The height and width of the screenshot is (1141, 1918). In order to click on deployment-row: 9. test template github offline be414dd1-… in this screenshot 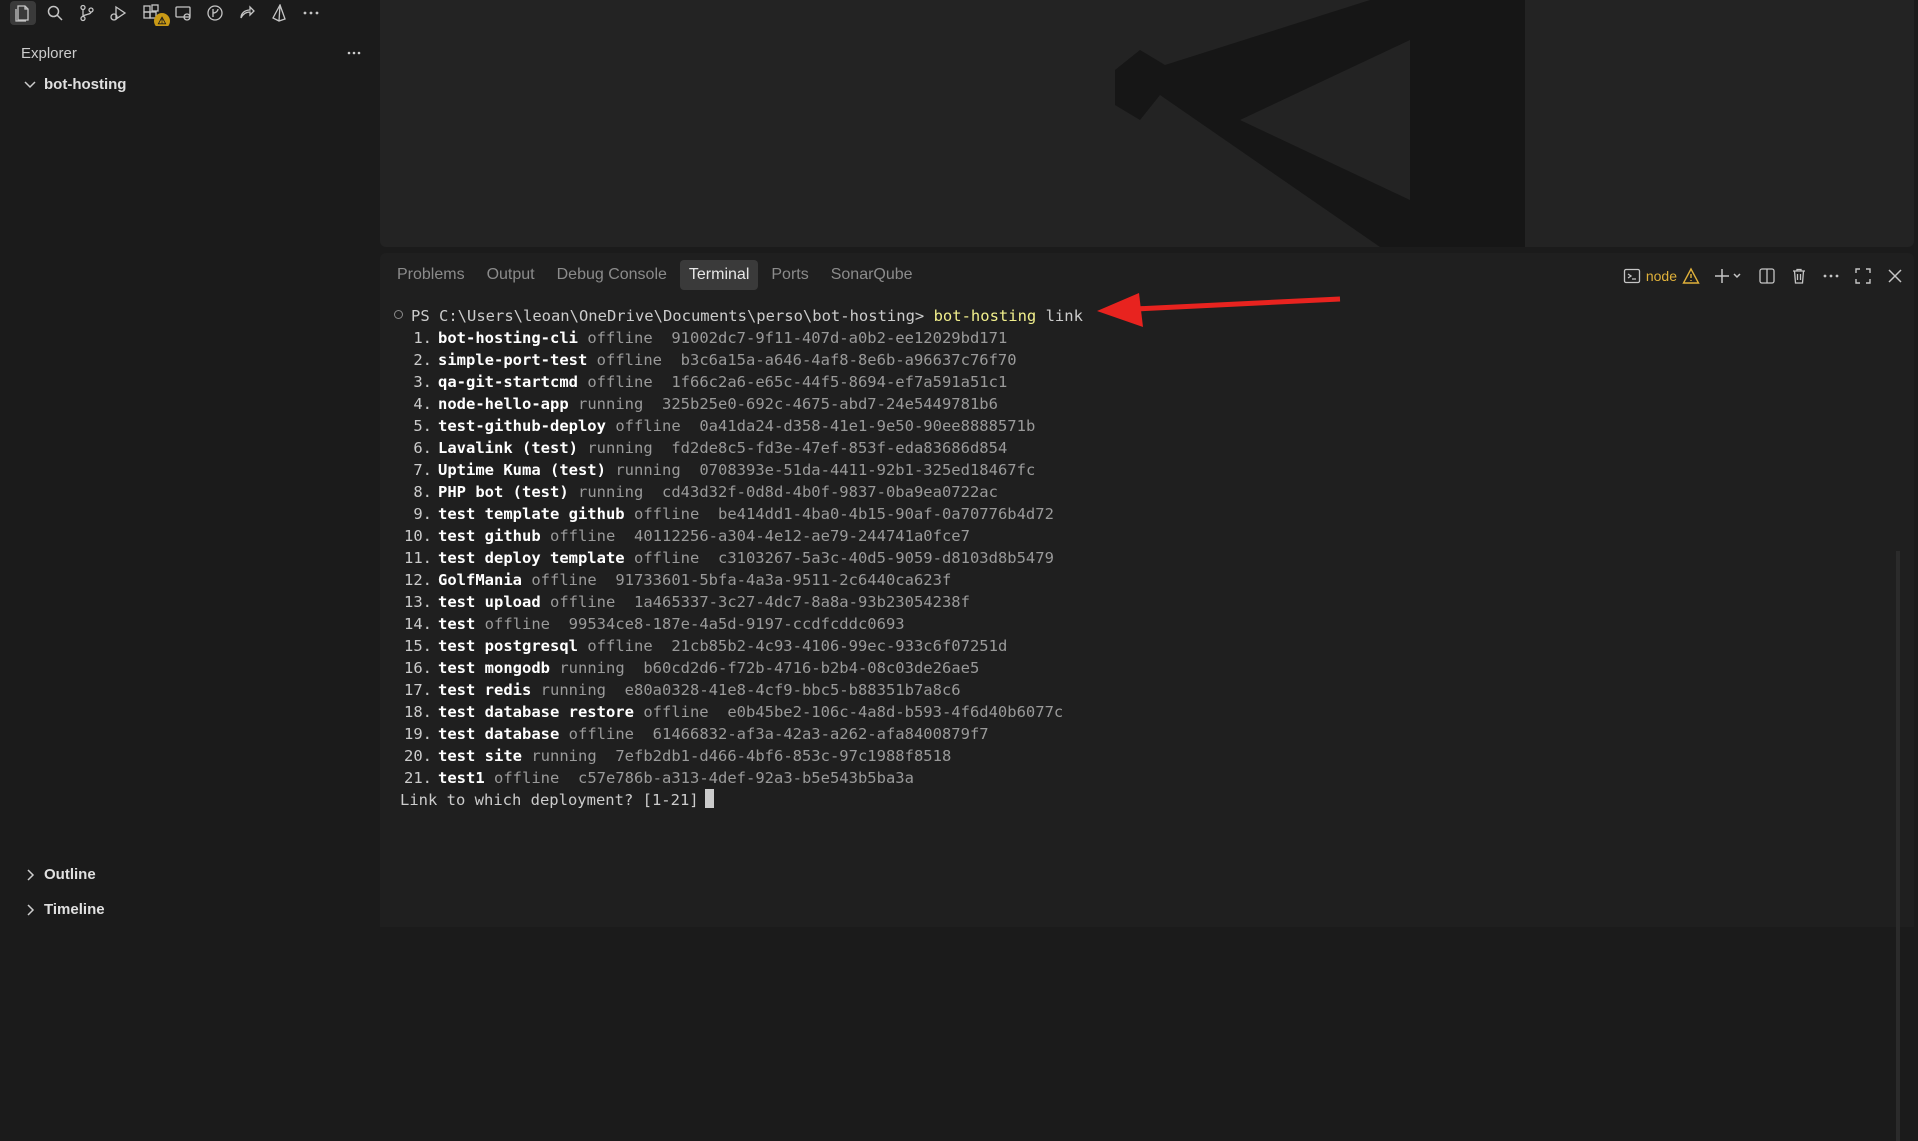, I will do `click(1137, 514)`.